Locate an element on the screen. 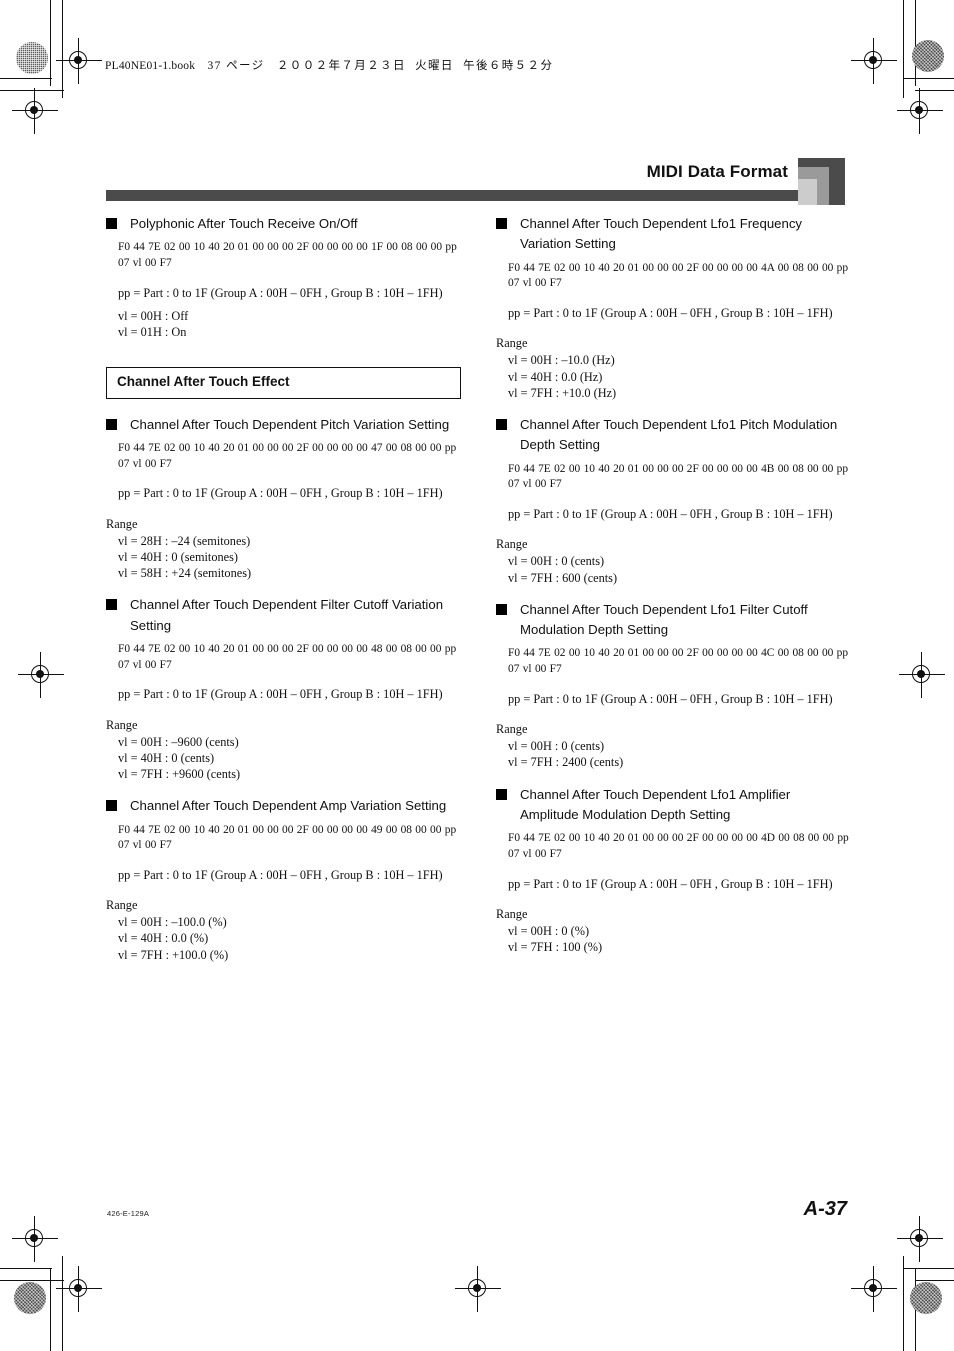 Image resolution: width=954 pixels, height=1351 pixels. value-item: vl = 40H : 0.0 (Hz) is located at coordinates (555, 376).